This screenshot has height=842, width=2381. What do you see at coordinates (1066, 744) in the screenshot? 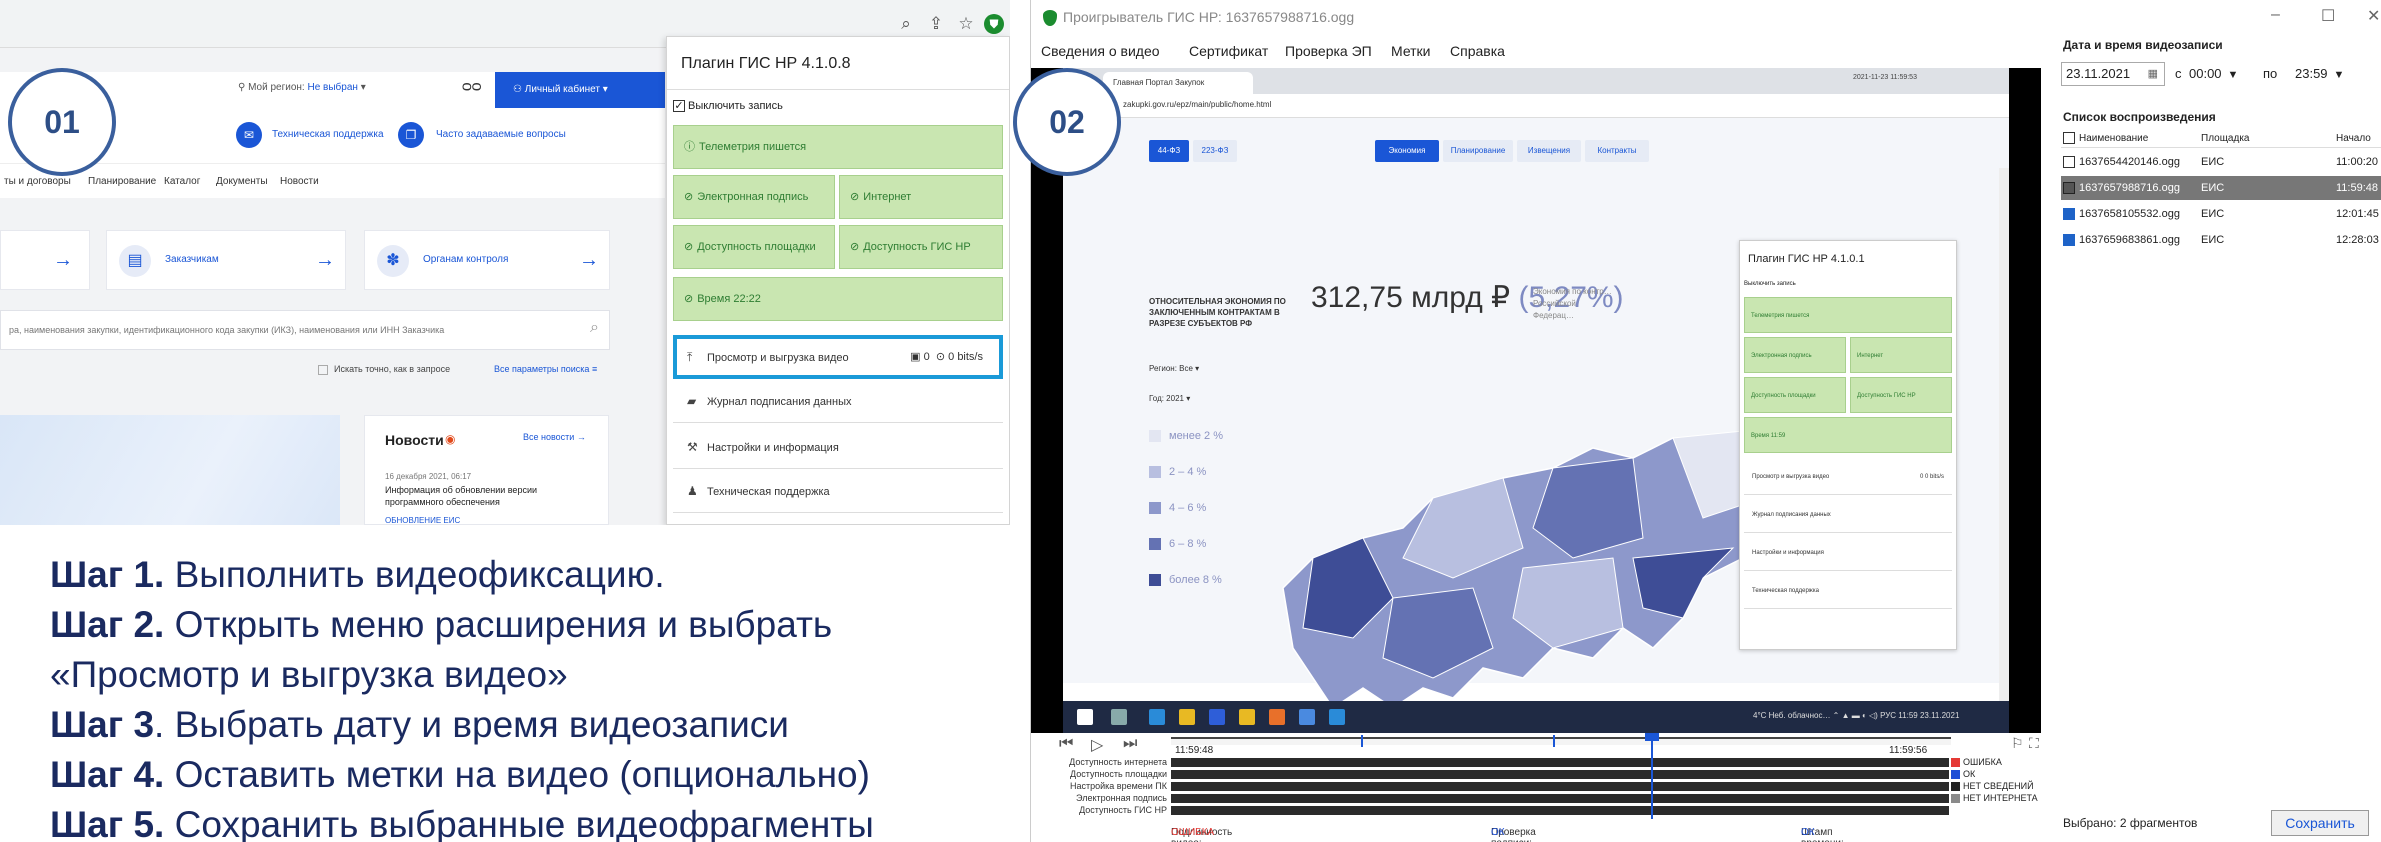
I see `skip-back-icon: ⏮` at bounding box center [1066, 744].